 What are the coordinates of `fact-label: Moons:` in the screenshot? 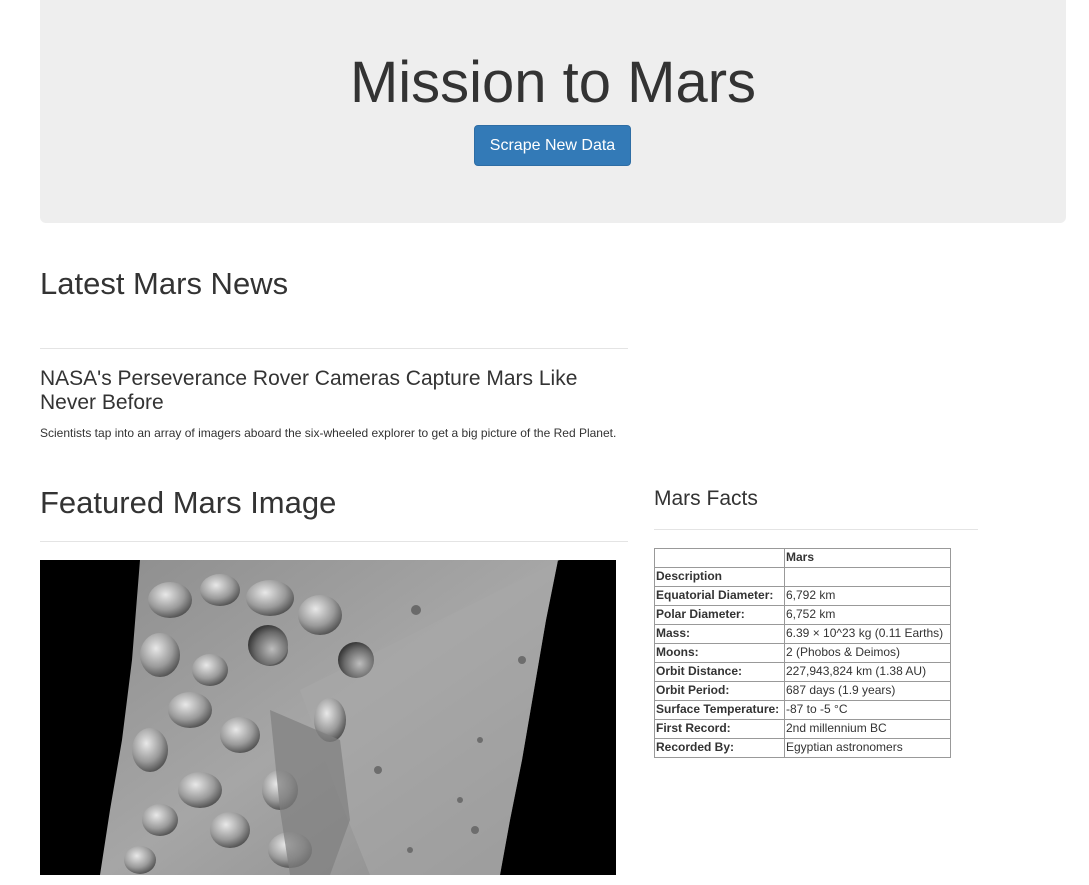 It's located at (719, 653).